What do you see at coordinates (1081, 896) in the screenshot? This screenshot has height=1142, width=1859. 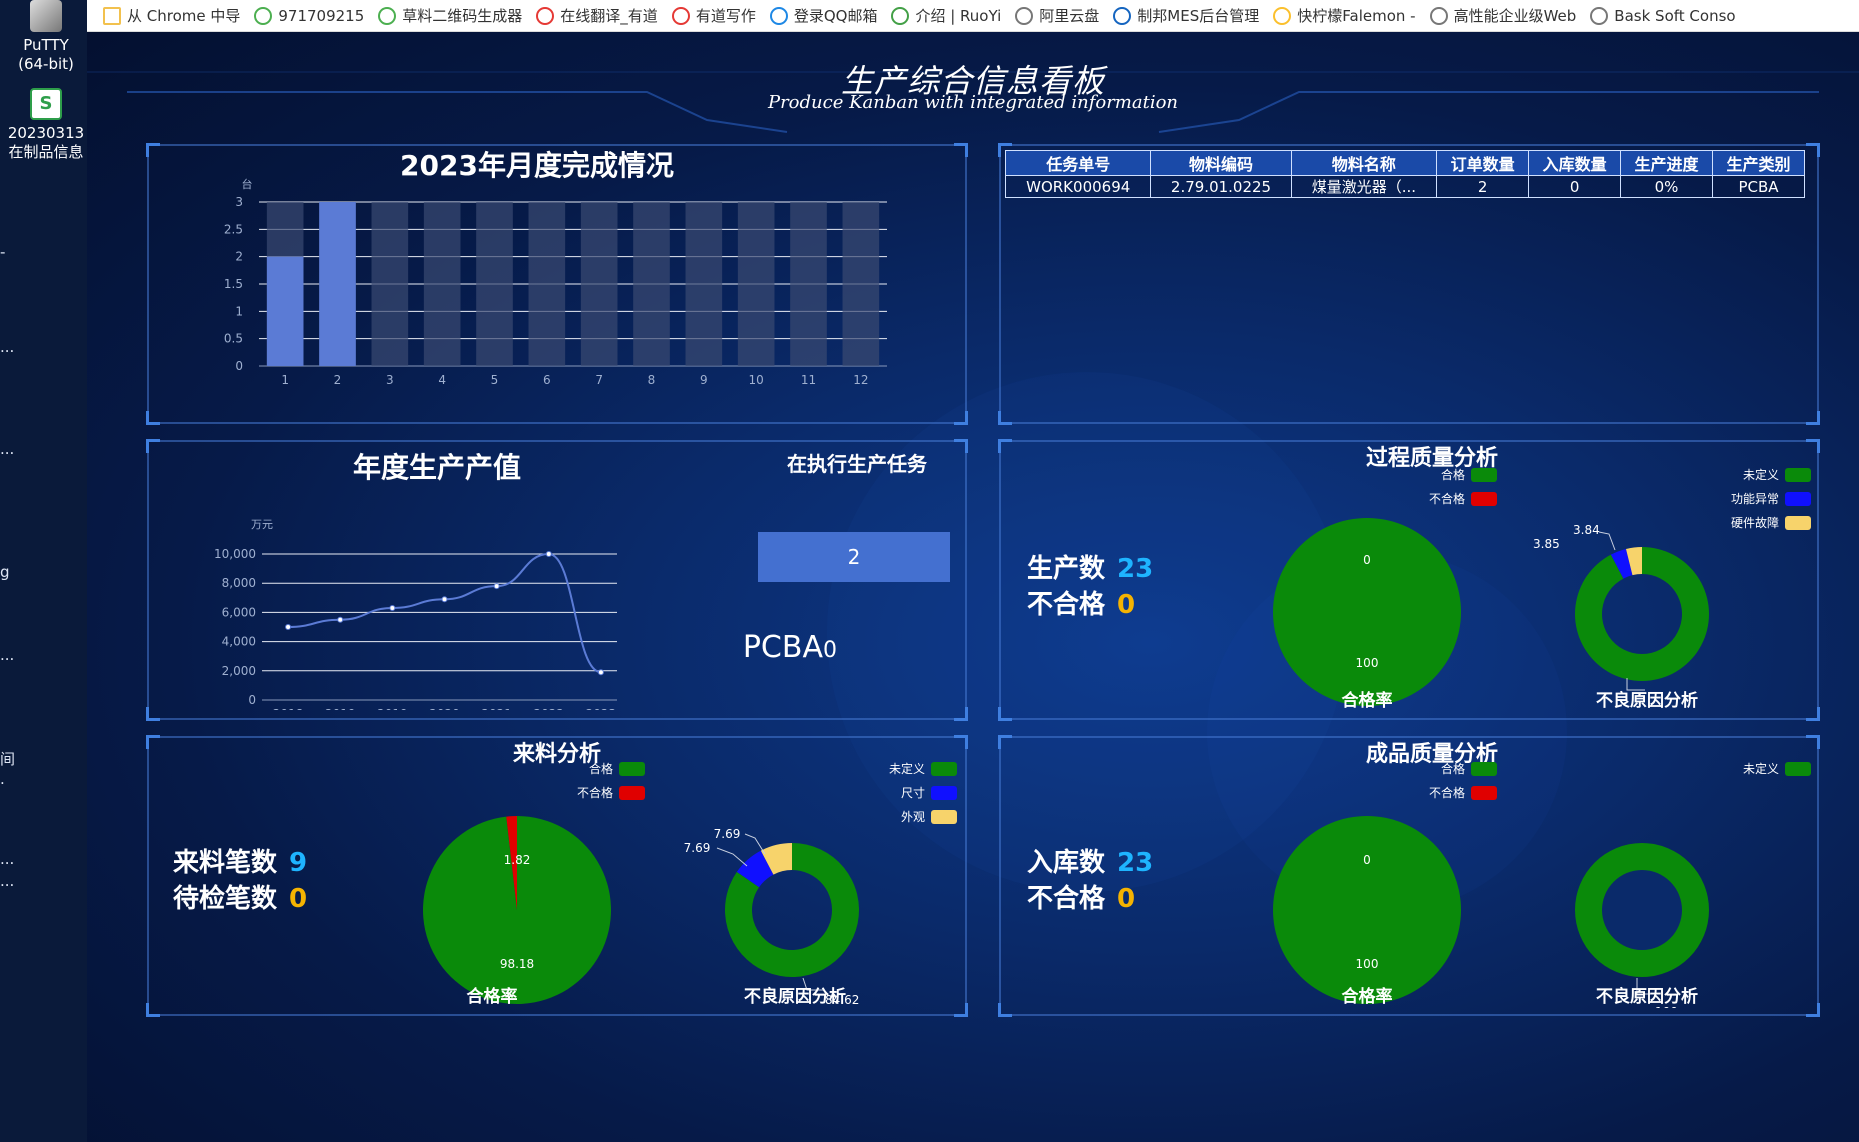 I see `final-defect-stat: 不合格 0` at bounding box center [1081, 896].